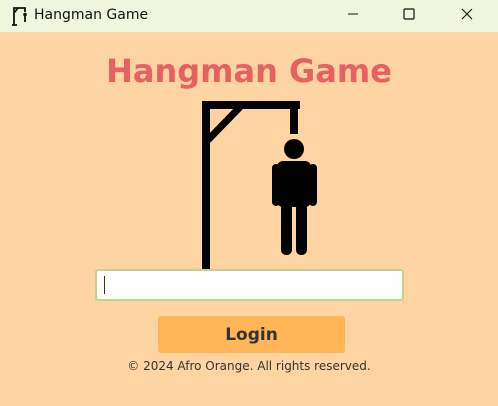 This screenshot has height=406, width=498. I want to click on text-caret, so click(104, 285).